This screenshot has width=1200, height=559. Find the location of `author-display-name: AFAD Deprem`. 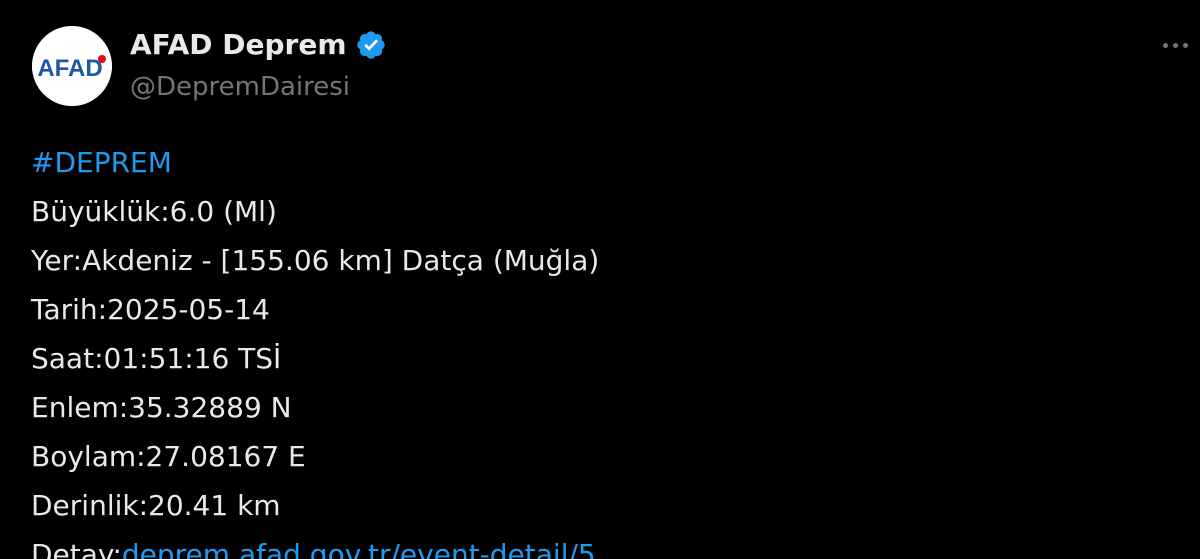

author-display-name: AFAD Deprem is located at coordinates (238, 45).